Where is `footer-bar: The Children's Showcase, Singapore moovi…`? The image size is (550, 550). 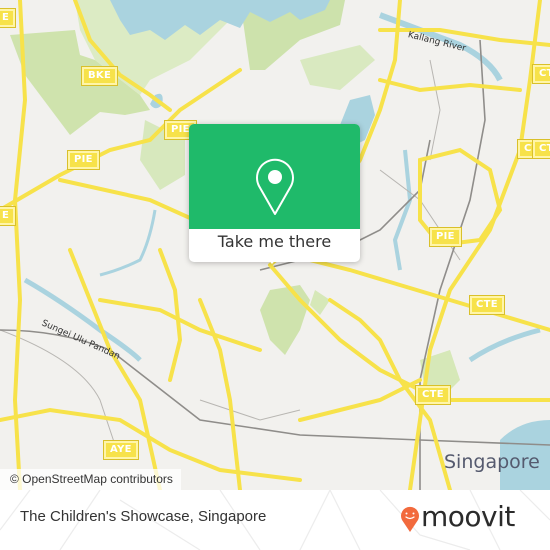 footer-bar: The Children's Showcase, Singapore moovi… is located at coordinates (275, 520).